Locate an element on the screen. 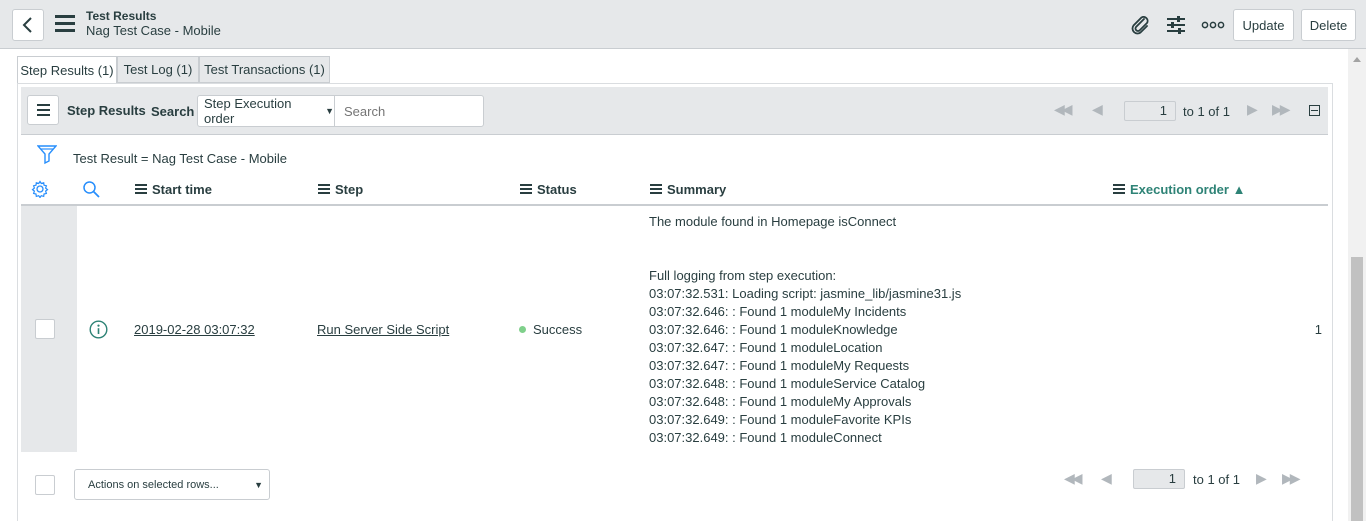 This screenshot has width=1366, height=521. search-label: Search is located at coordinates (173, 111).